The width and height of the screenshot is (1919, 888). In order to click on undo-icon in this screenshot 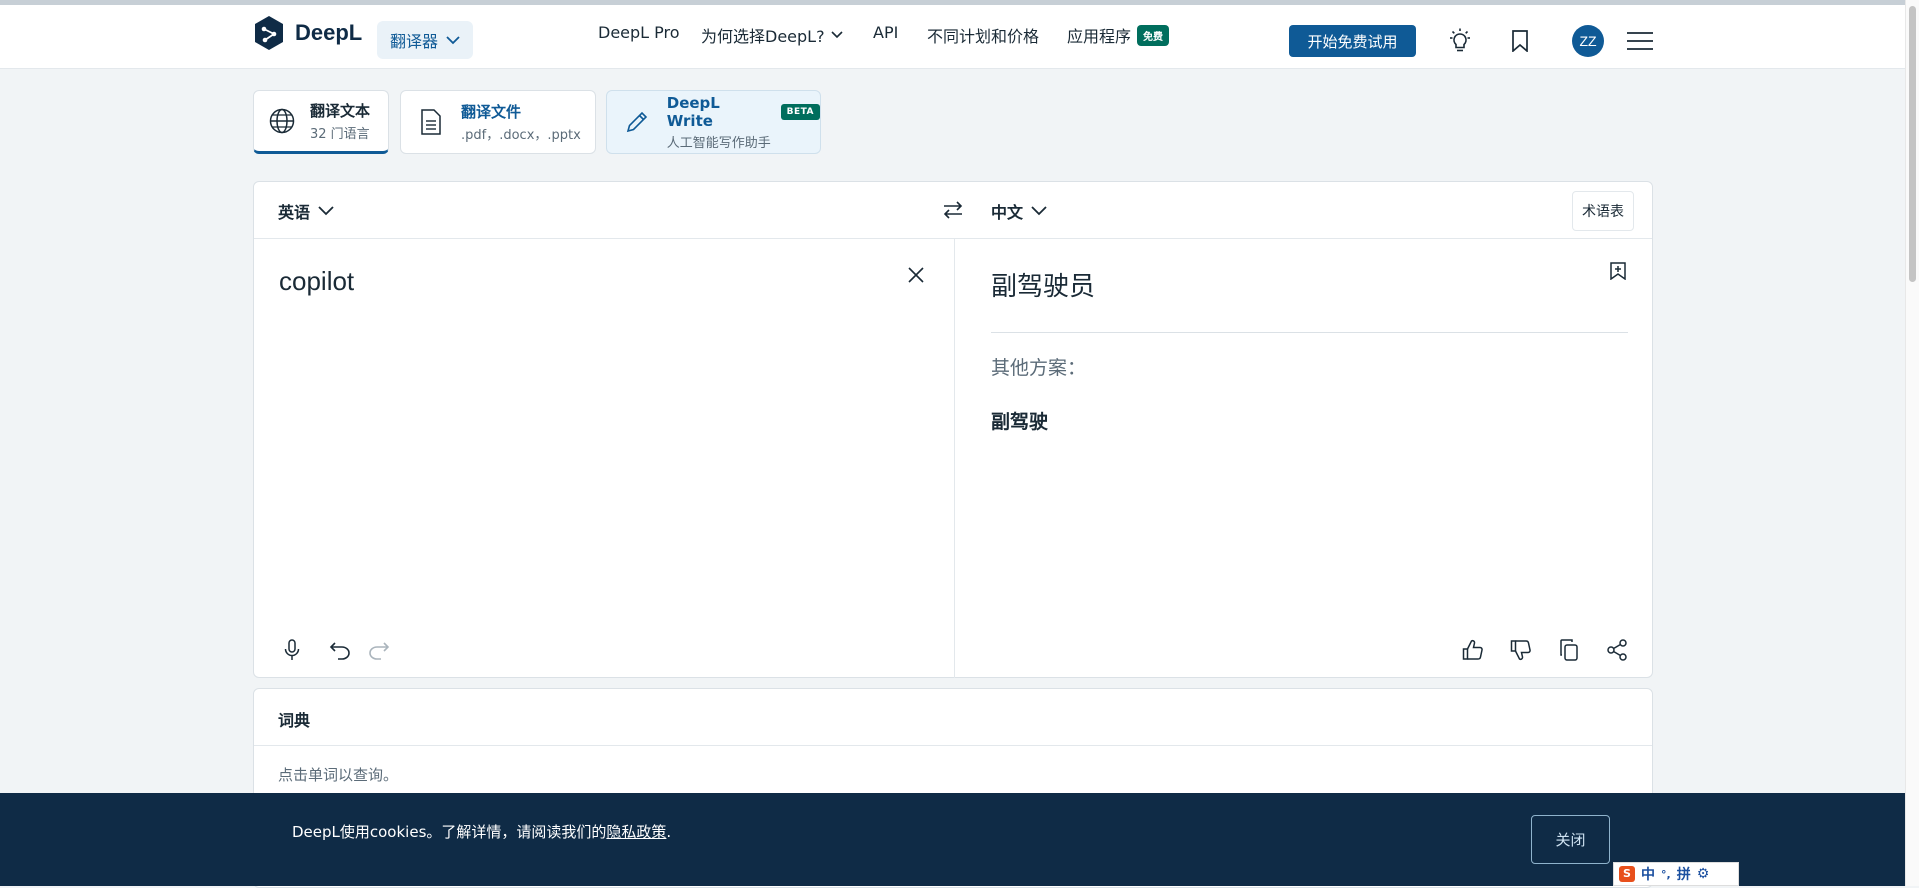, I will do `click(340, 650)`.